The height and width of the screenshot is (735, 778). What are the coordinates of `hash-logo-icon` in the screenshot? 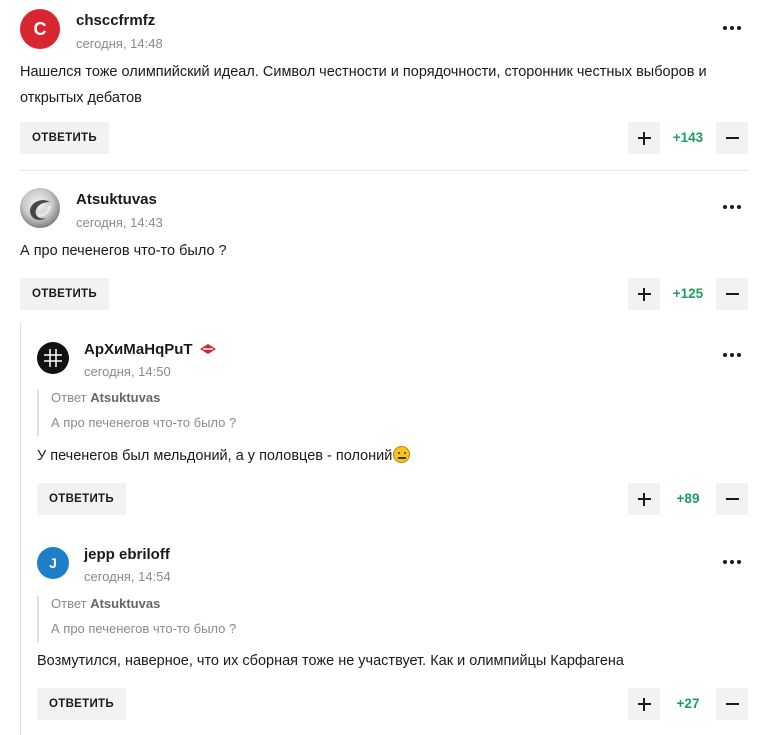 It's located at (53, 358).